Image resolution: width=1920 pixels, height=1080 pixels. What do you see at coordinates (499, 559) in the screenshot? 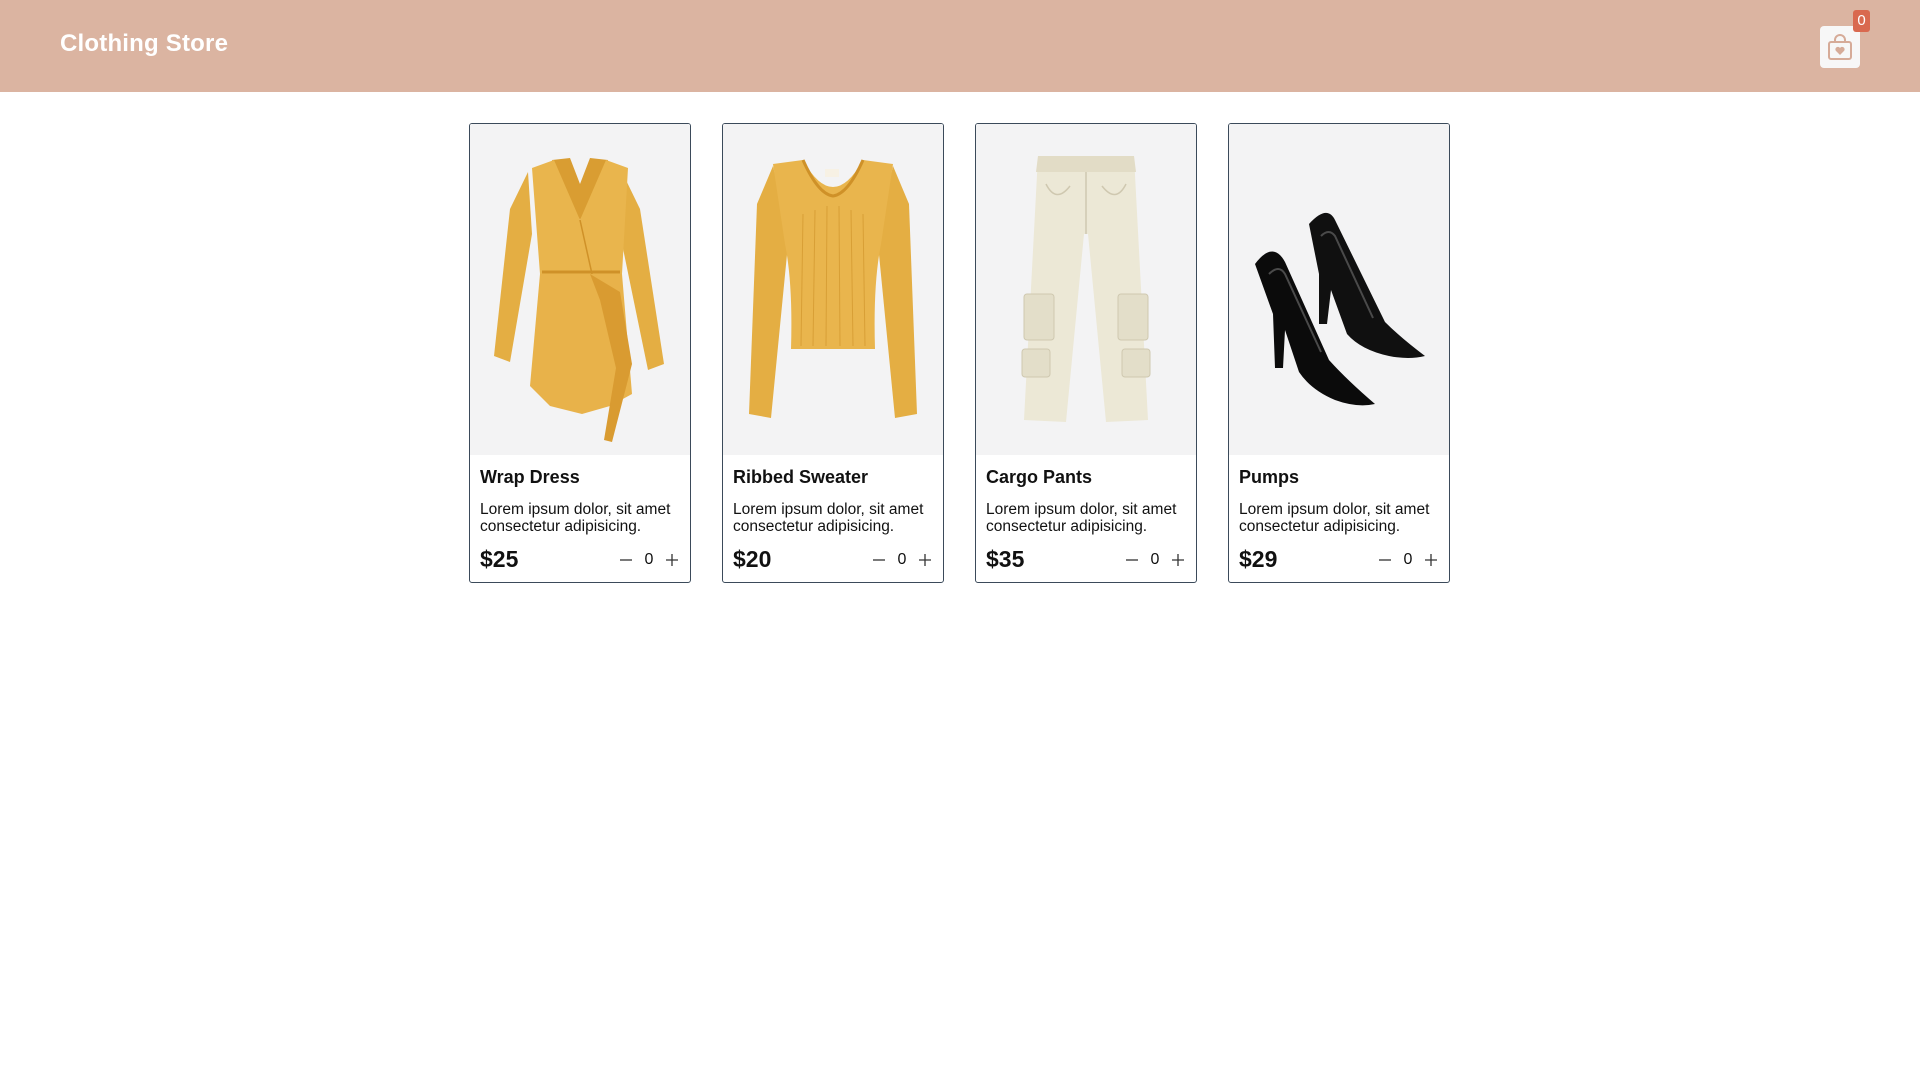
I see `product-price: $25` at bounding box center [499, 559].